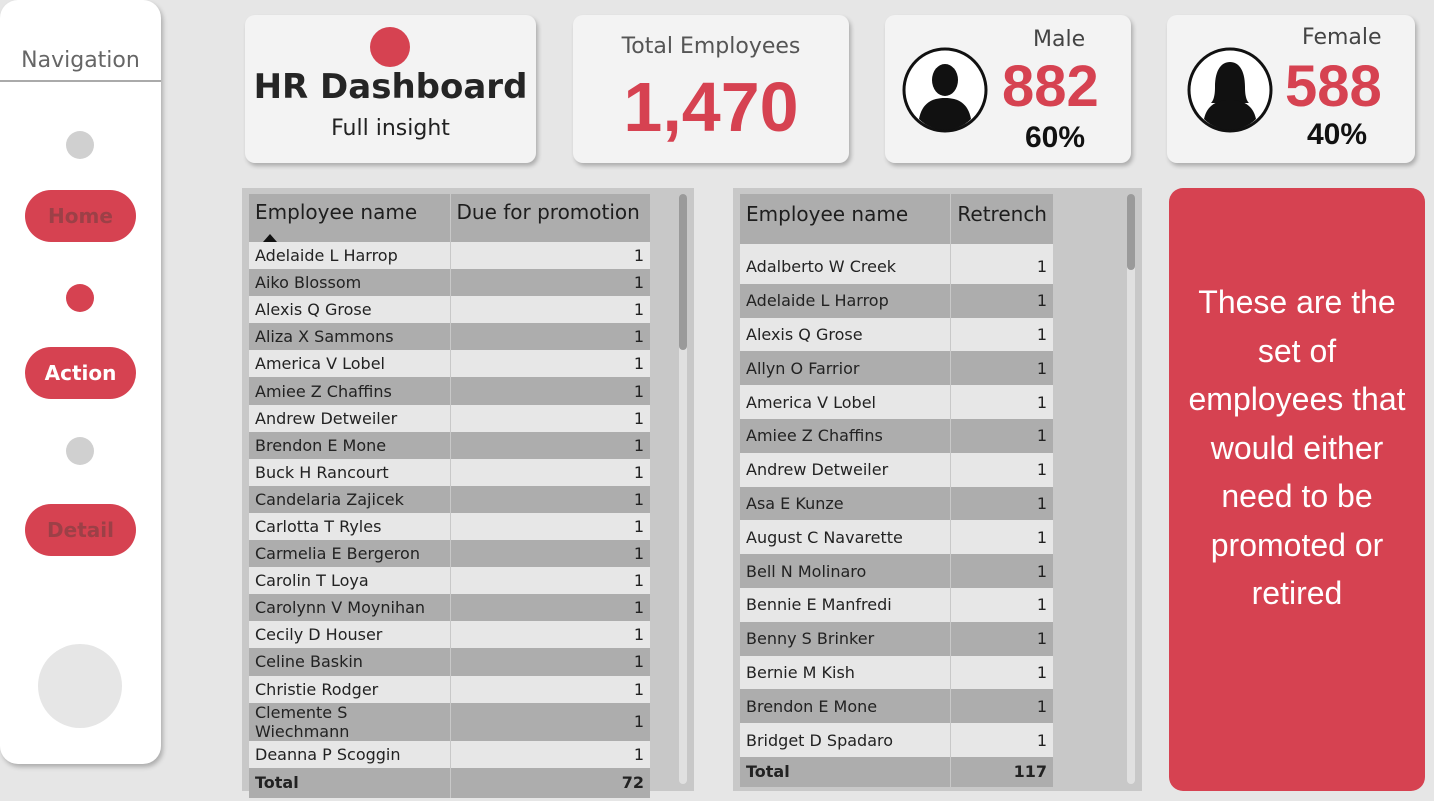  What do you see at coordinates (270, 238) in the screenshot?
I see `sort-ascending-icon` at bounding box center [270, 238].